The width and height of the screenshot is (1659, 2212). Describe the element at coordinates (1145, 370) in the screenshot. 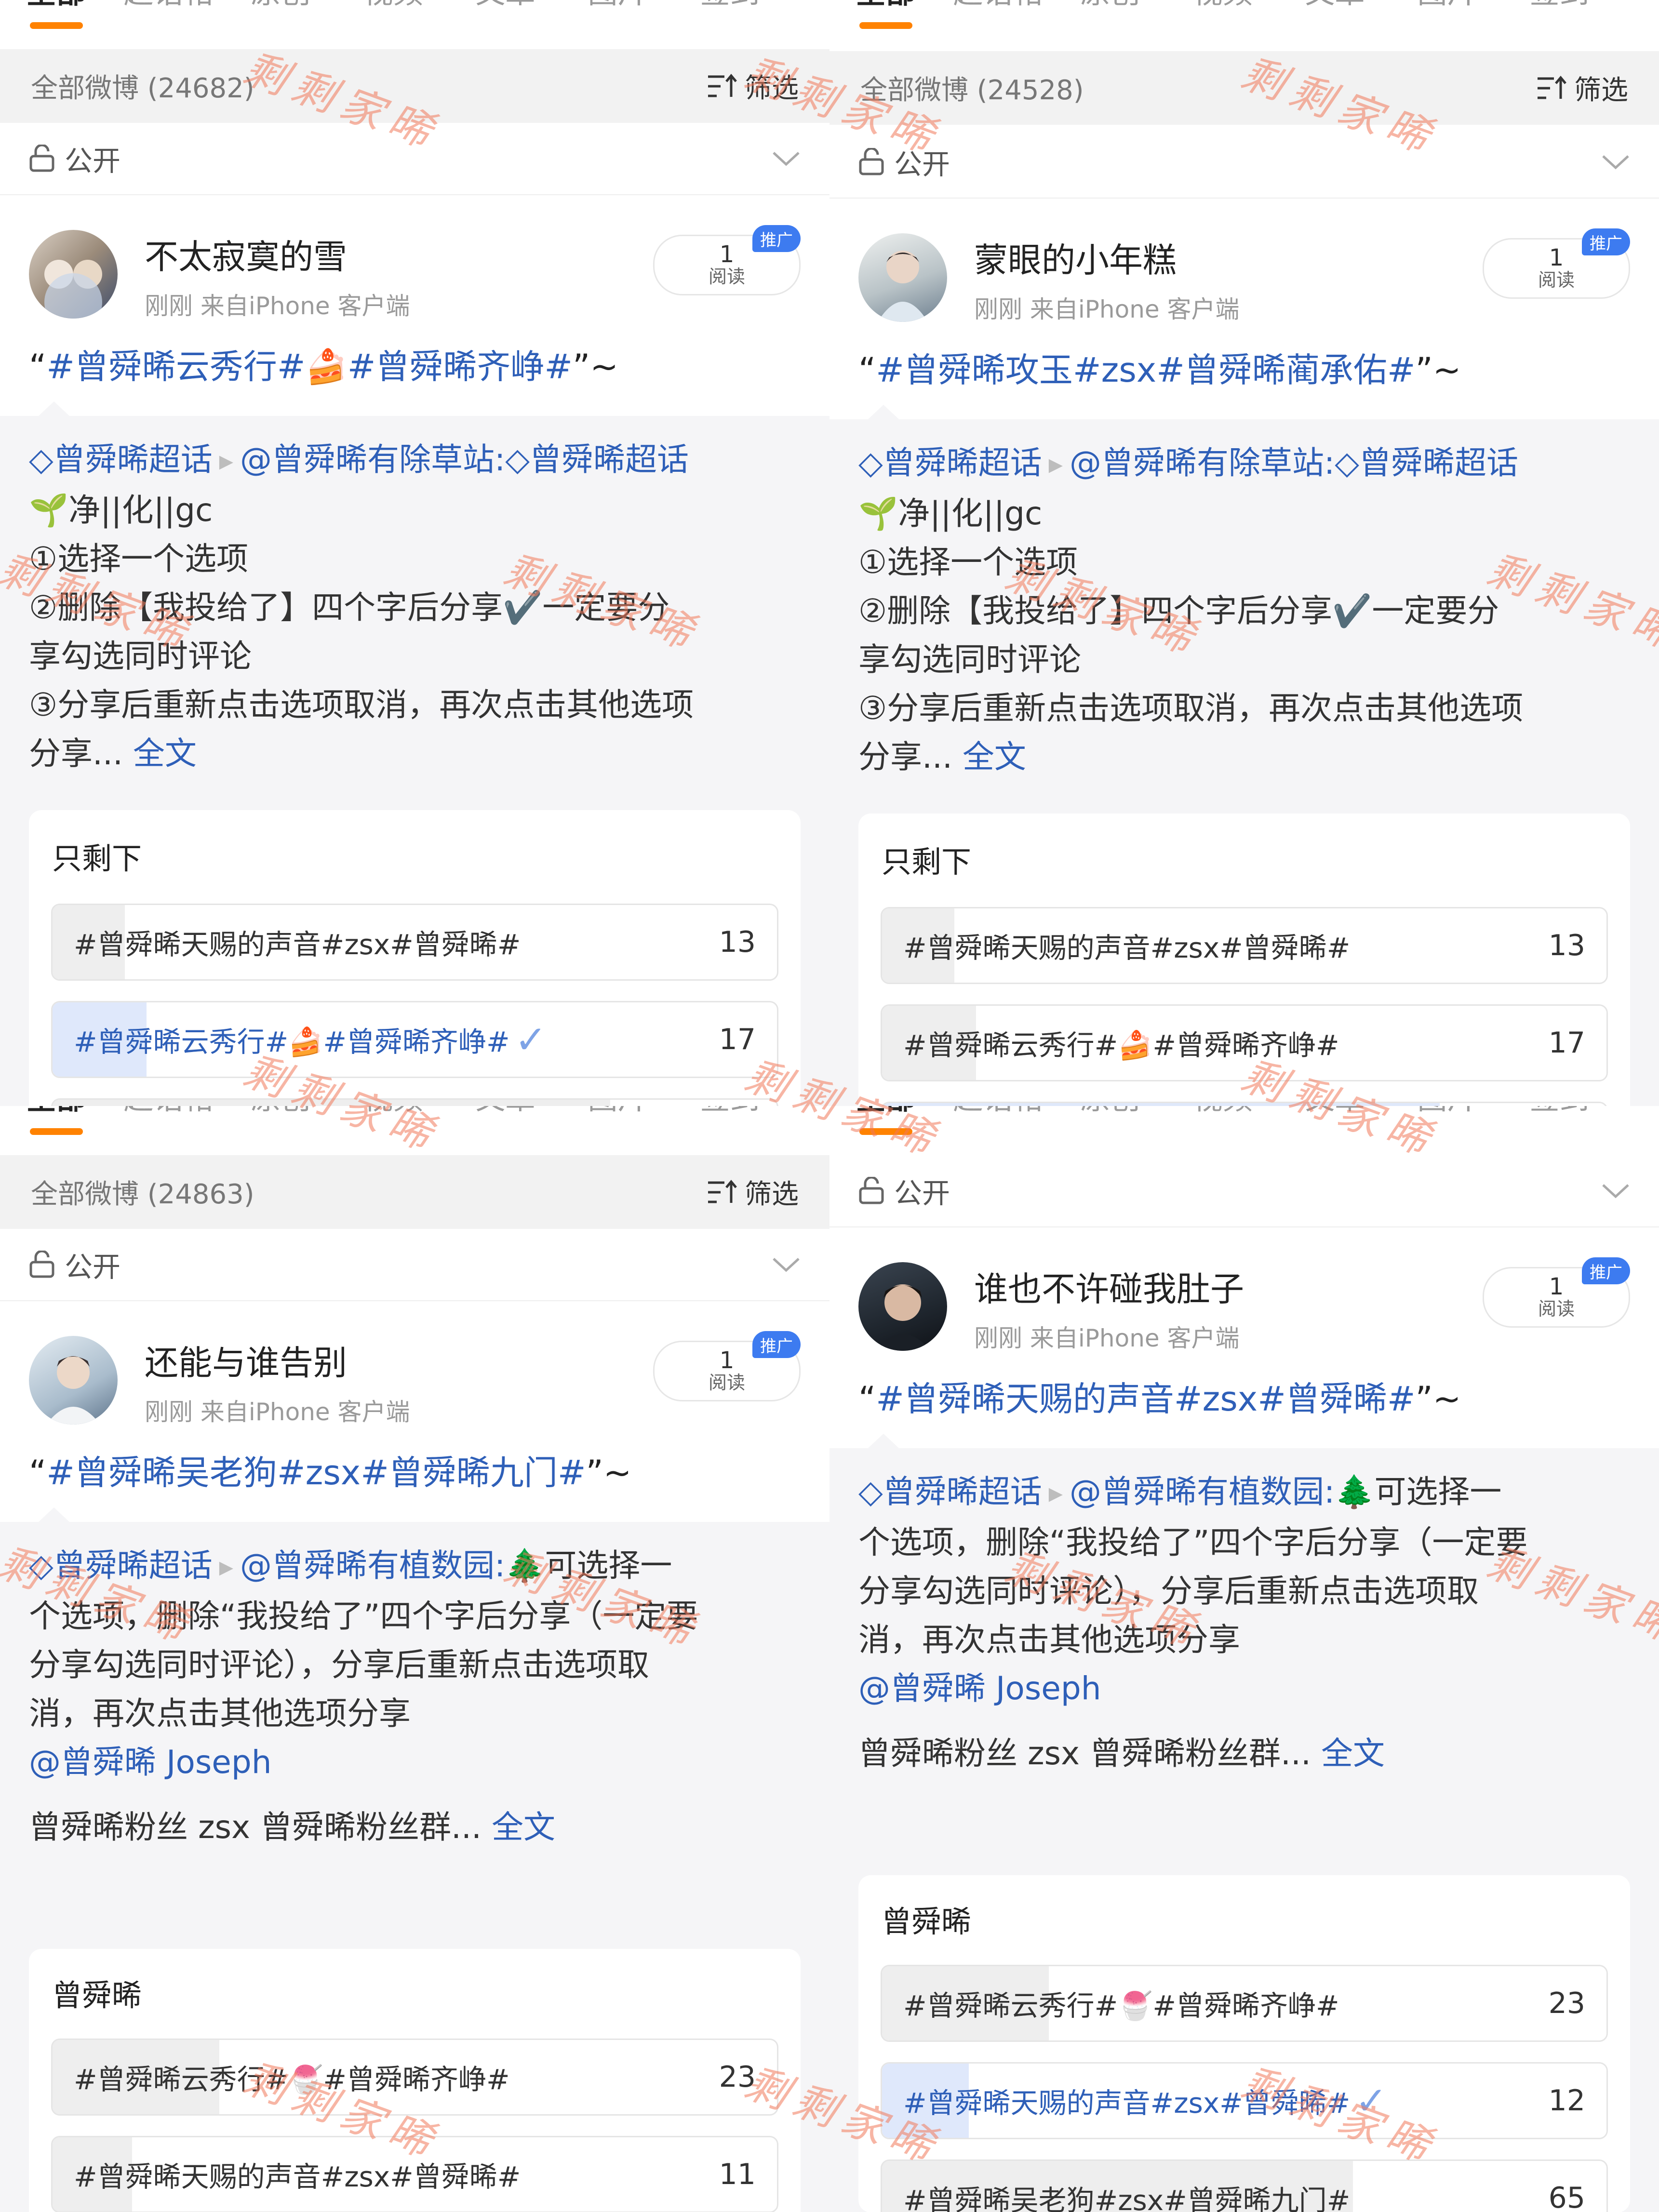

I see `hashtag: #曾舜晞攻玉#zsx#曾舜晞蔺承佑#` at that location.